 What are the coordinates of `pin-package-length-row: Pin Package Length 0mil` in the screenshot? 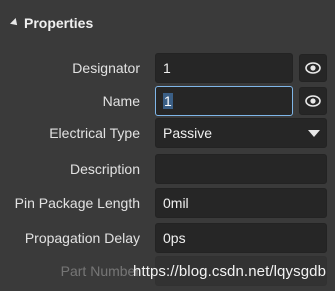 It's located at (167, 203).